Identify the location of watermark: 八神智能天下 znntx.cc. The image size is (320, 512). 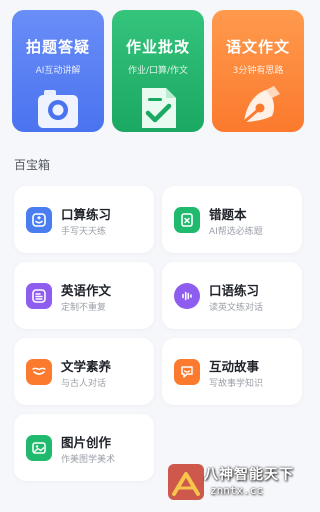
(236, 481).